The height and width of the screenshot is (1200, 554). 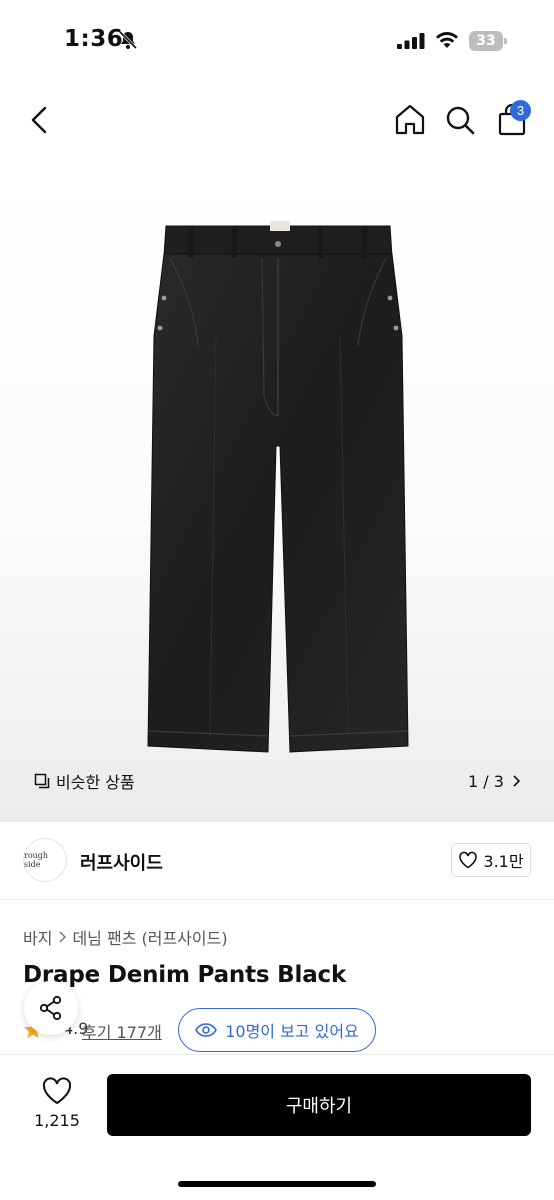 What do you see at coordinates (185, 975) in the screenshot?
I see `product-title: Drape Denim Pants Black` at bounding box center [185, 975].